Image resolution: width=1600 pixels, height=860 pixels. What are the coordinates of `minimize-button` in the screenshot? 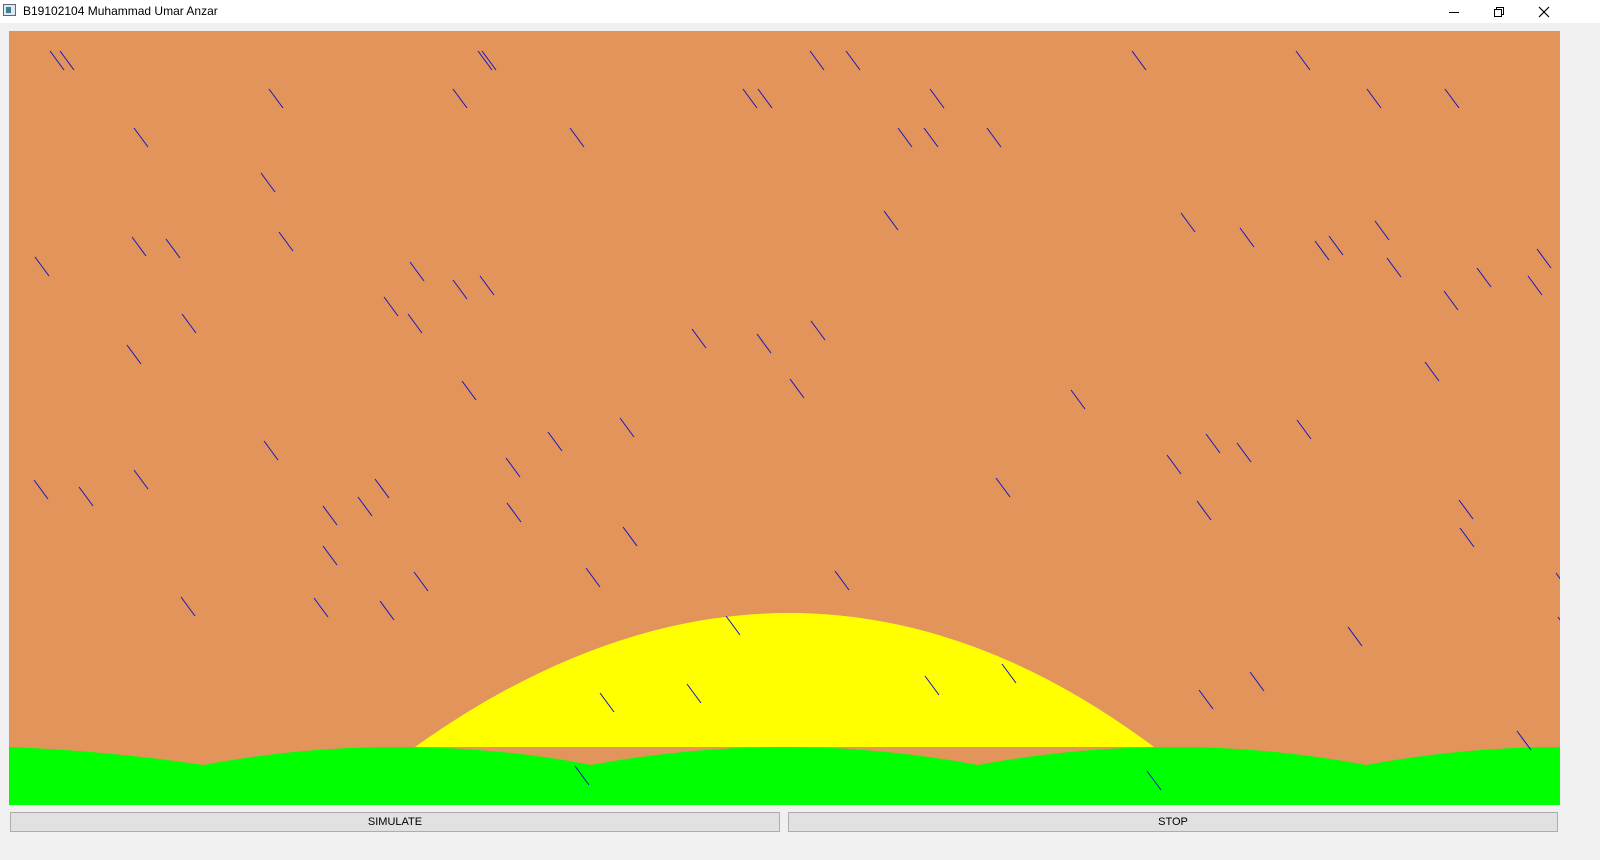 It's located at (1454, 11).